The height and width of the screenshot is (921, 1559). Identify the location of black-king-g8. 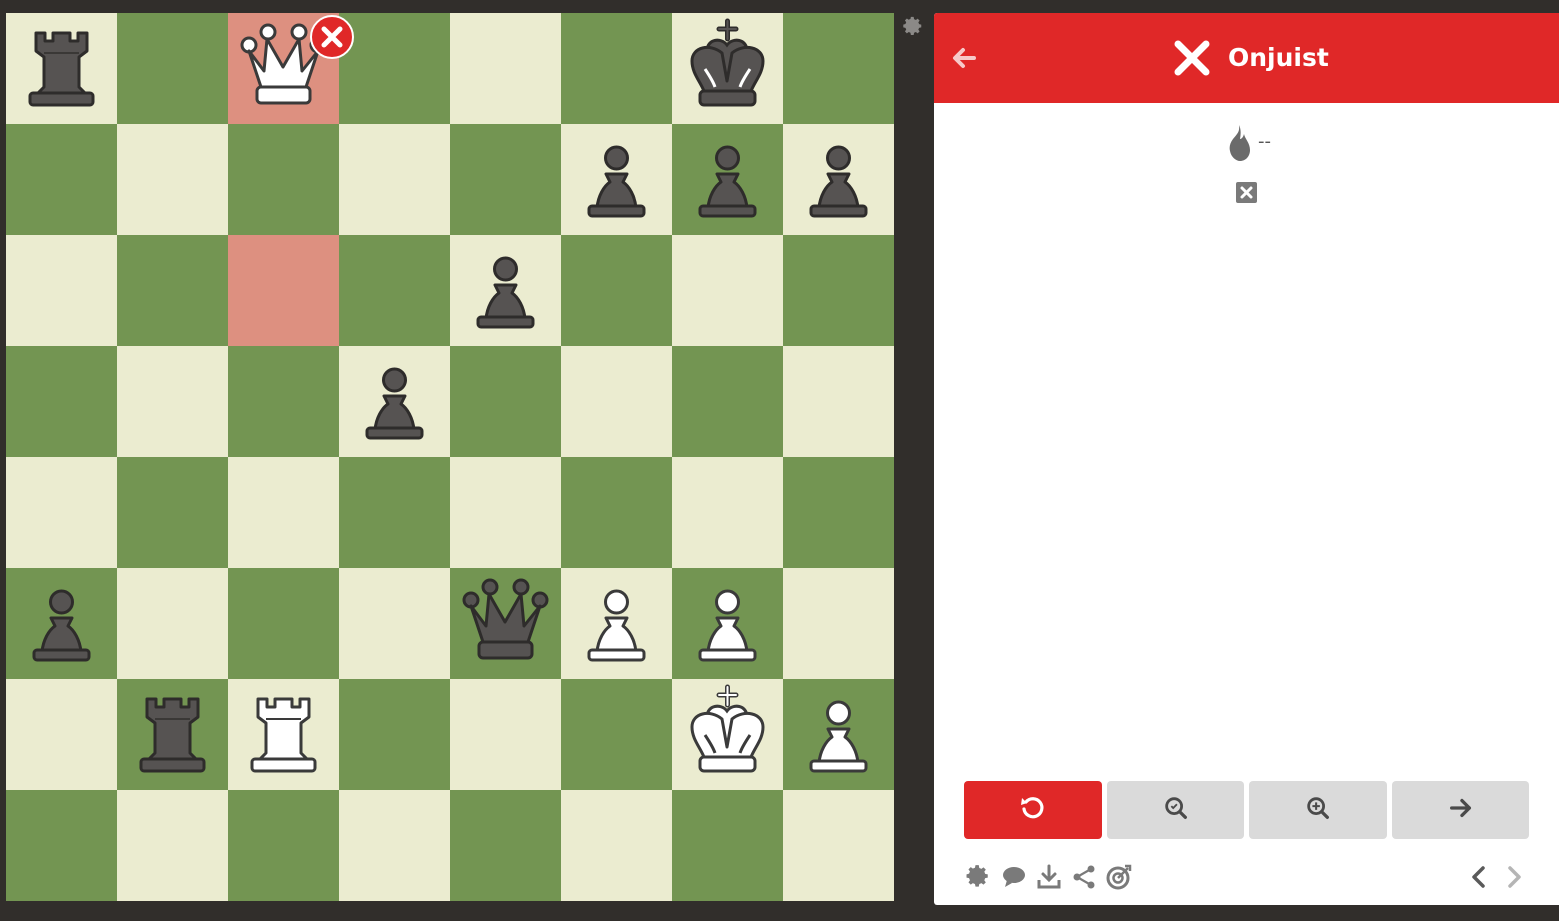
(727, 68).